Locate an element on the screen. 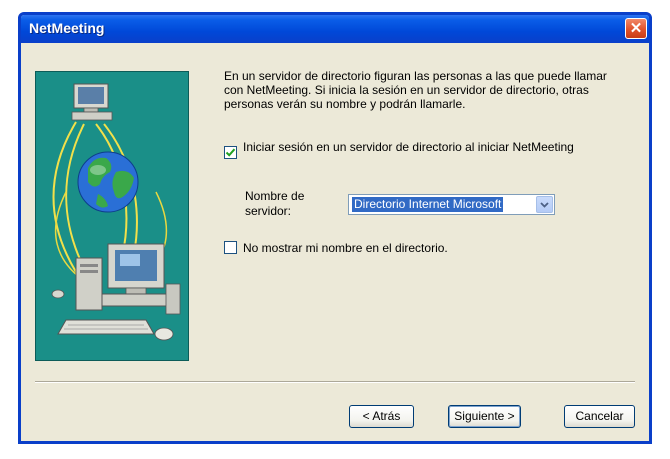 The width and height of the screenshot is (670, 459). server-select-value: Directorio Internet Microsoft is located at coordinates (428, 204).